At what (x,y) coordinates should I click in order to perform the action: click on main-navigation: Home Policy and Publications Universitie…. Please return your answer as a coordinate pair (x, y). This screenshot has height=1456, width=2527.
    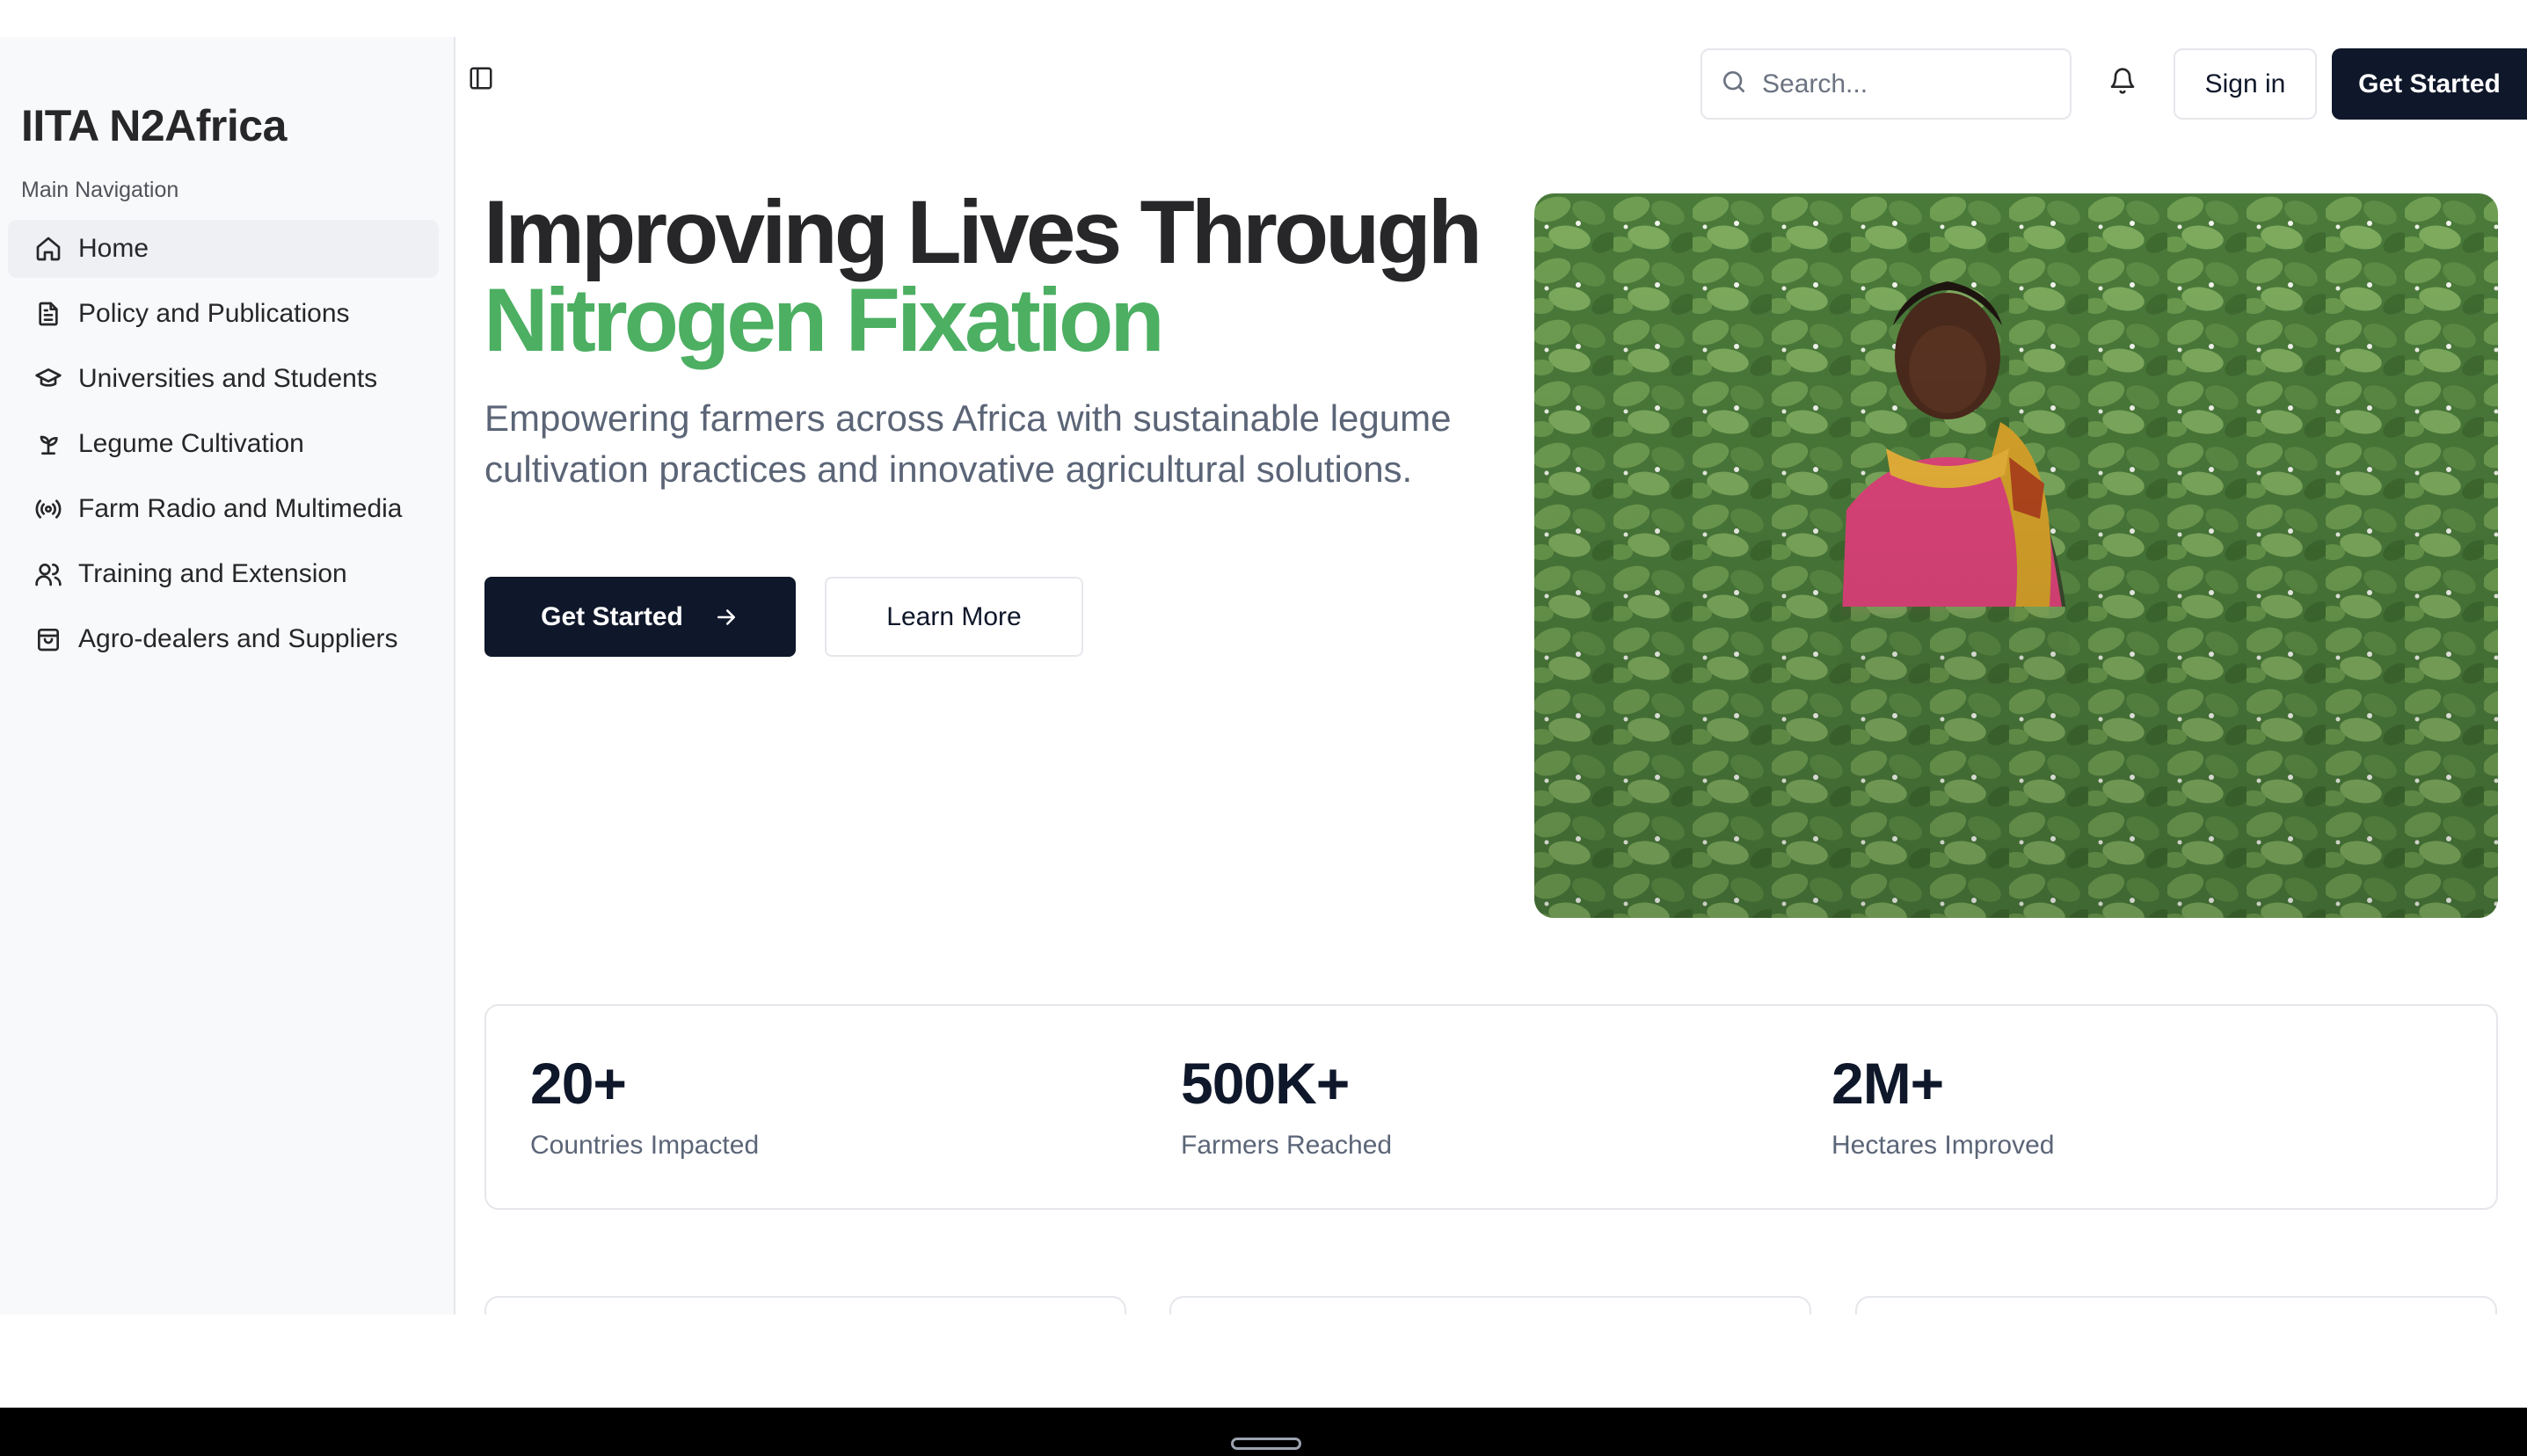
    Looking at the image, I should click on (223, 447).